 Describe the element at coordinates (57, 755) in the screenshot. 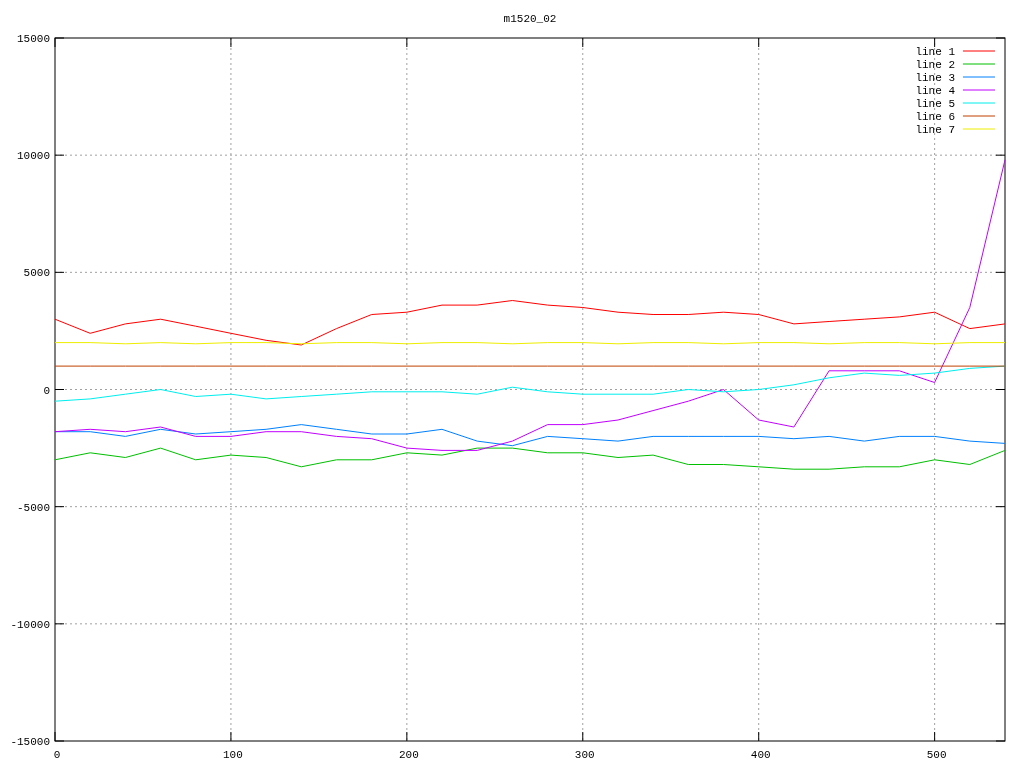

I see `x-tick-label: 0` at that location.